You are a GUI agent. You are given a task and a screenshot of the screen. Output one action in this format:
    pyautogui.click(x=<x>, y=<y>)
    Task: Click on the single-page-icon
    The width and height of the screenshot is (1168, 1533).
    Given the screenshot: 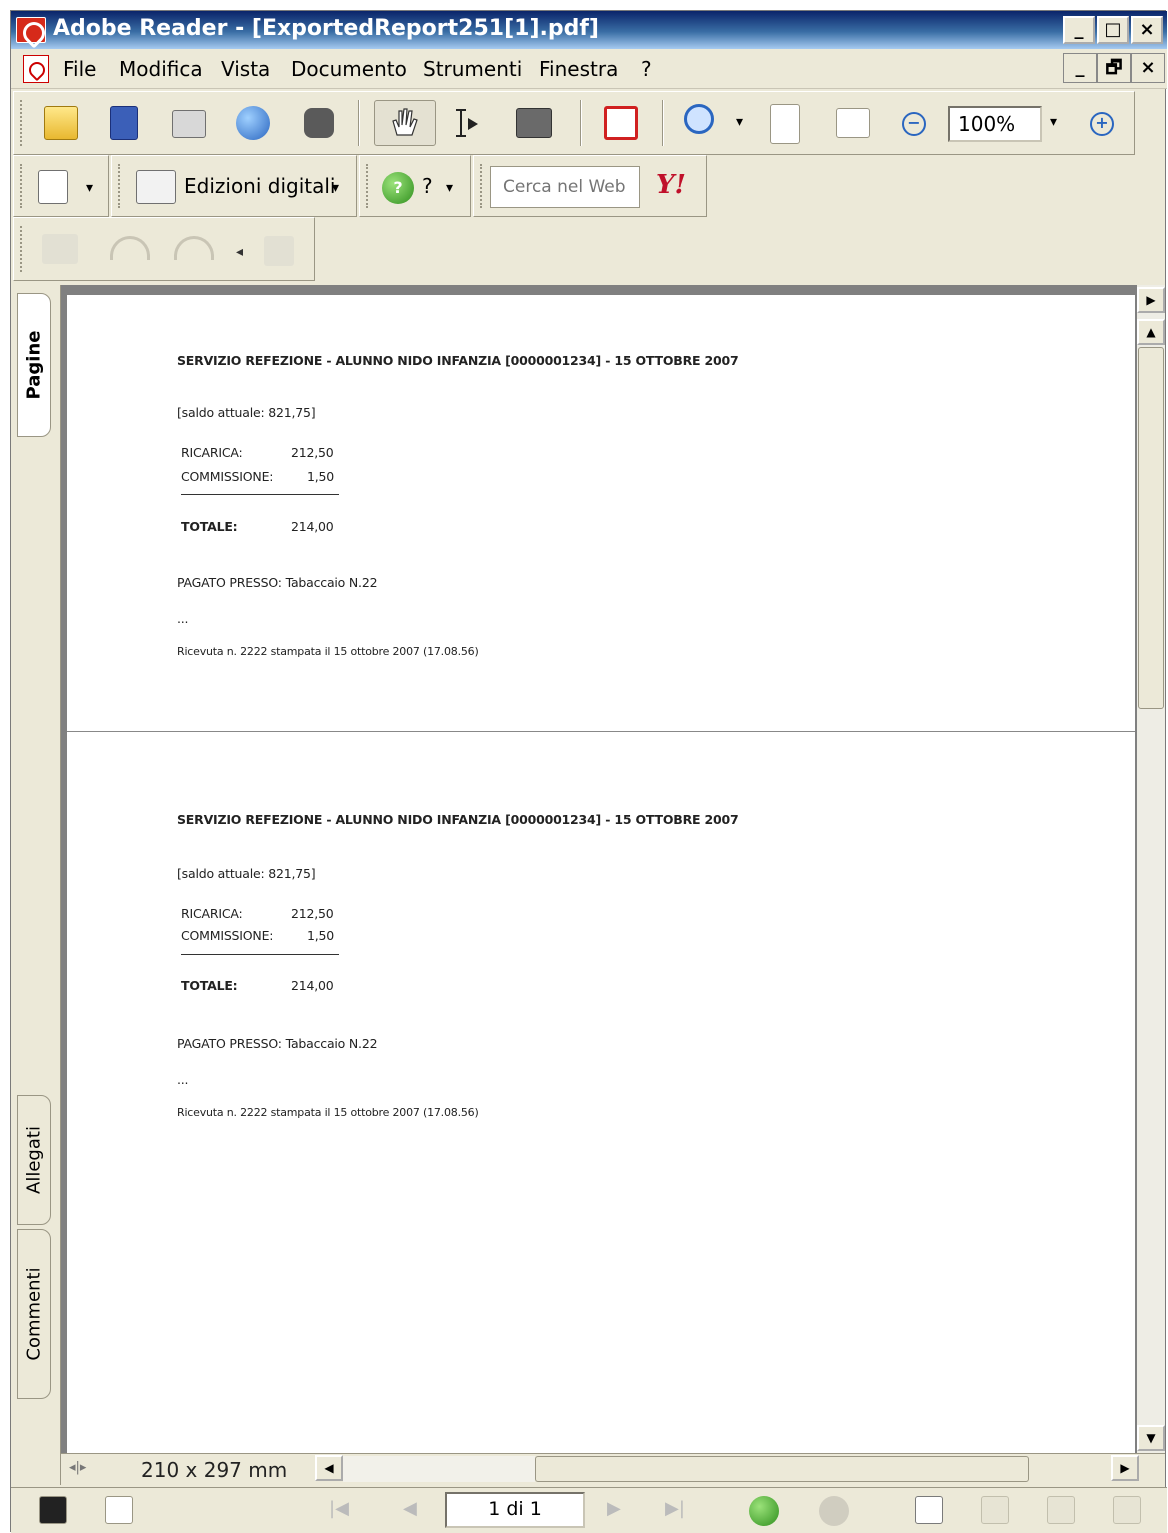 What is the action you would take?
    pyautogui.click(x=119, y=1510)
    